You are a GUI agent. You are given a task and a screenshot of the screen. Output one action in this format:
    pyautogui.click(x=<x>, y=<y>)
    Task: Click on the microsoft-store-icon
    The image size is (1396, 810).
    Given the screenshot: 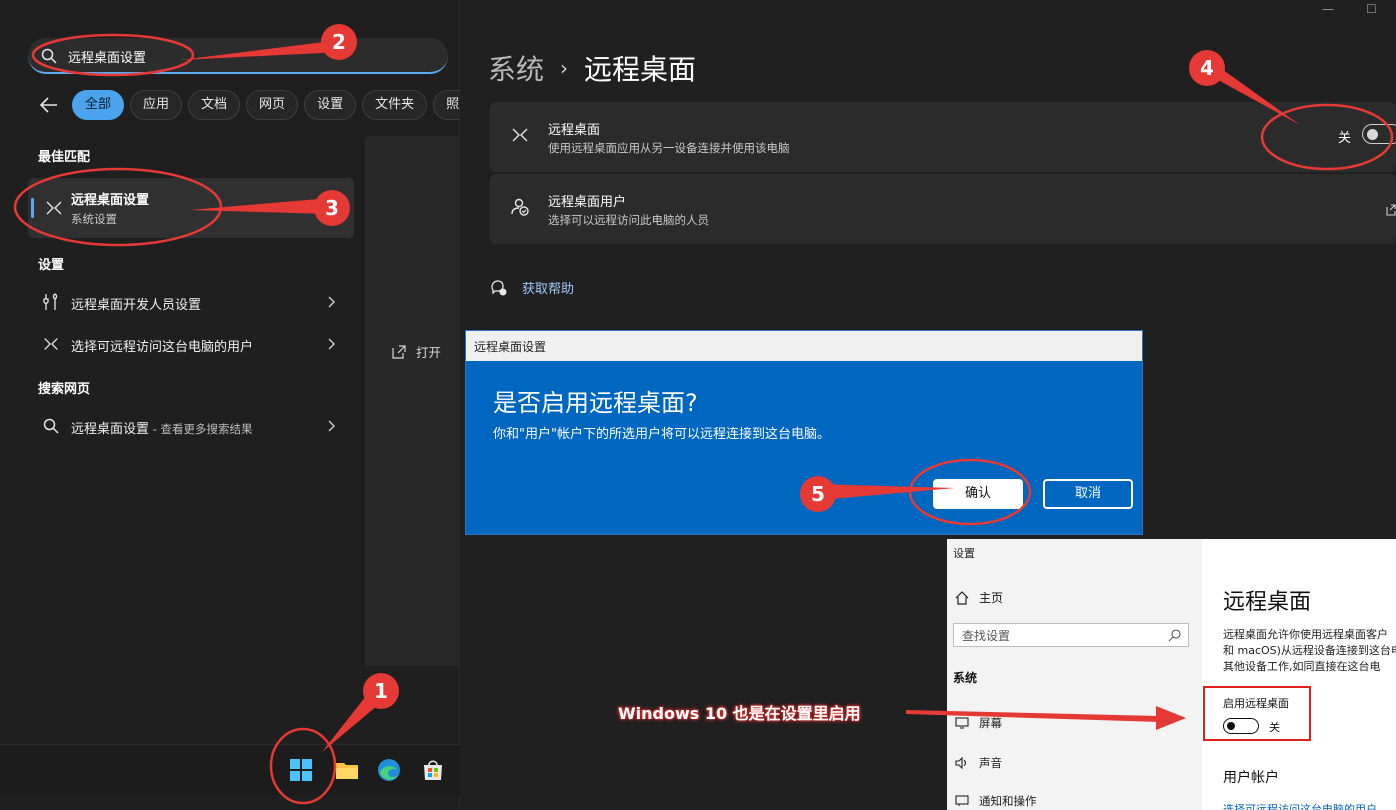 What is the action you would take?
    pyautogui.click(x=433, y=770)
    